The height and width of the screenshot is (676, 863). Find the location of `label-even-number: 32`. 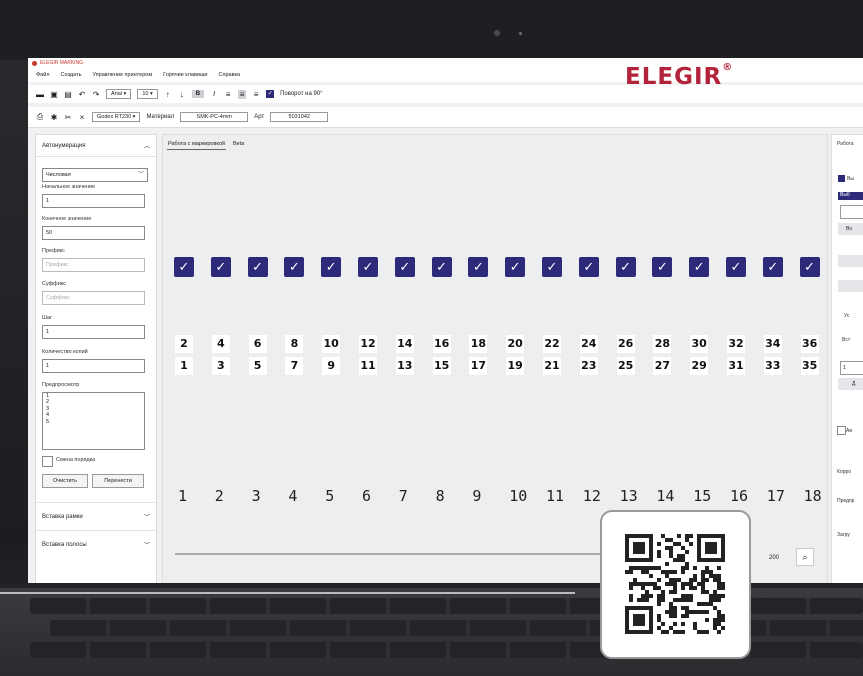

label-even-number: 32 is located at coordinates (736, 344).